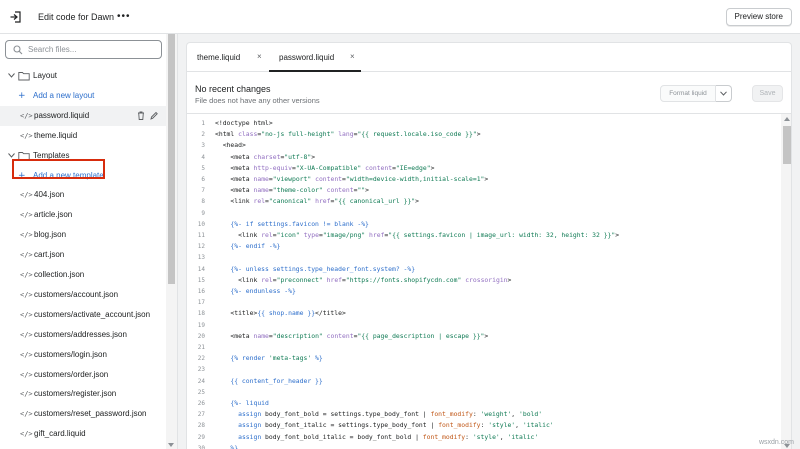 The width and height of the screenshot is (800, 449). I want to click on sidebar-item-label: customers/activate_account.json, so click(92, 314).